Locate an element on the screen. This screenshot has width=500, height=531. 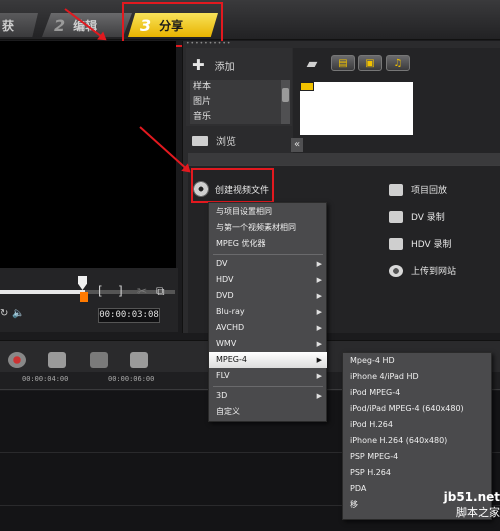
panel-grip: •••••••••• is located at coordinates (209, 43).